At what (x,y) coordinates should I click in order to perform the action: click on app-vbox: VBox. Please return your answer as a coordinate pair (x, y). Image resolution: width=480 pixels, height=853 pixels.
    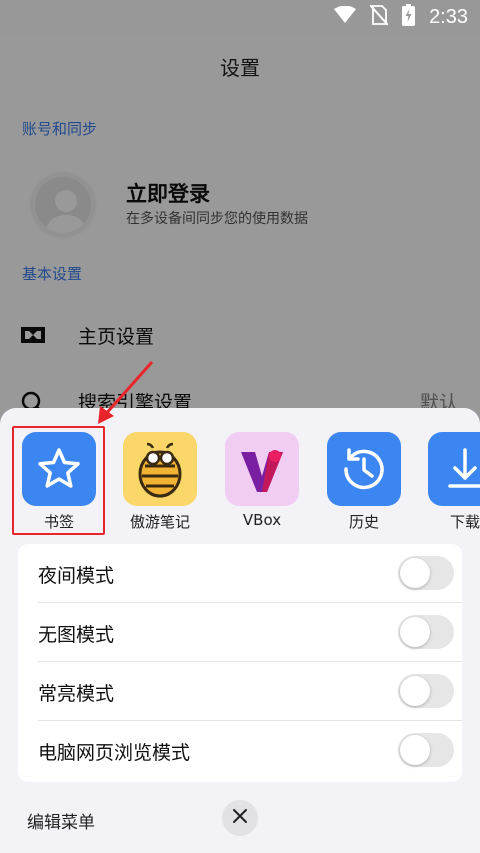
    Looking at the image, I should click on (262, 483).